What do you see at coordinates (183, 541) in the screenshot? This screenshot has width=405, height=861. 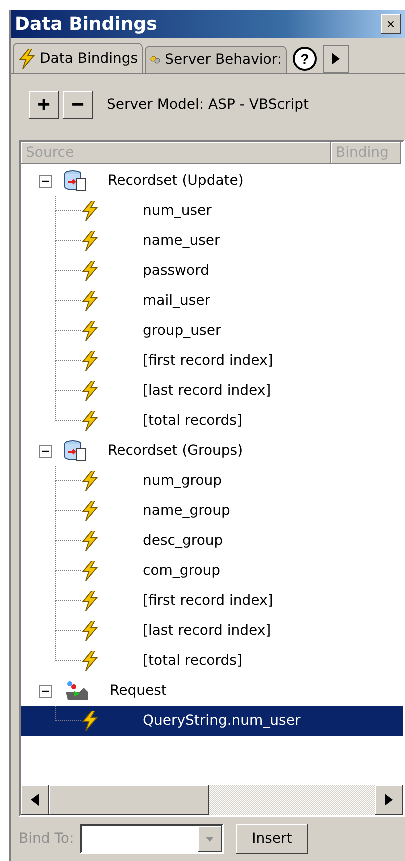 I see `tree-item: desc_group` at bounding box center [183, 541].